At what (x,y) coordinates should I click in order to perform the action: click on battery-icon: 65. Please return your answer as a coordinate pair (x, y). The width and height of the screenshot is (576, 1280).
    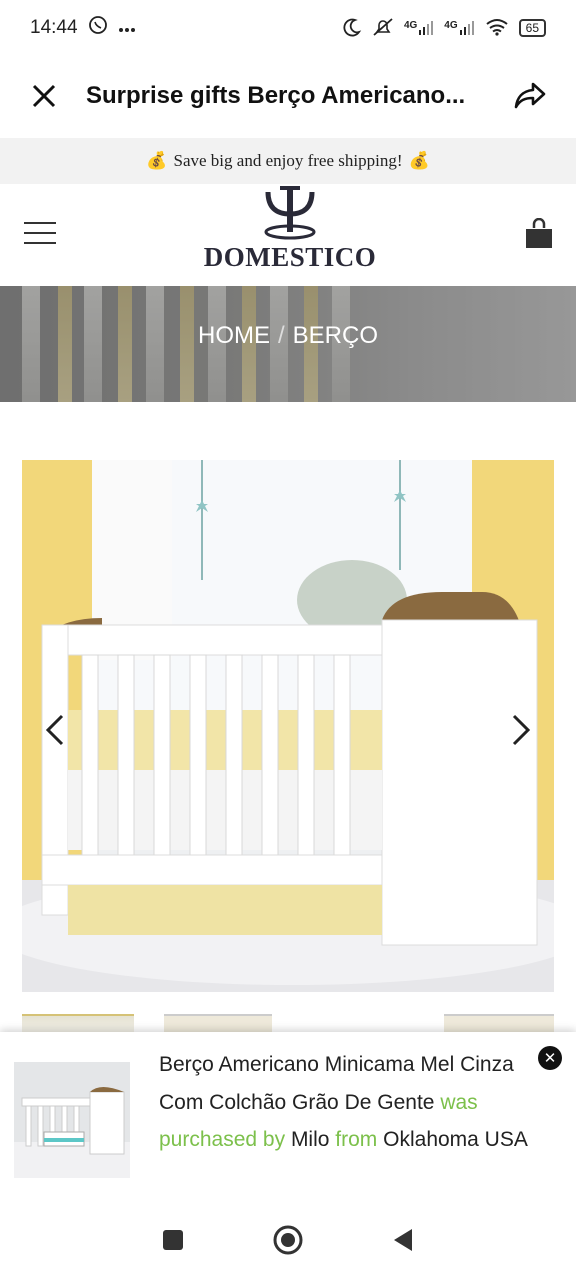
    Looking at the image, I should click on (532, 28).